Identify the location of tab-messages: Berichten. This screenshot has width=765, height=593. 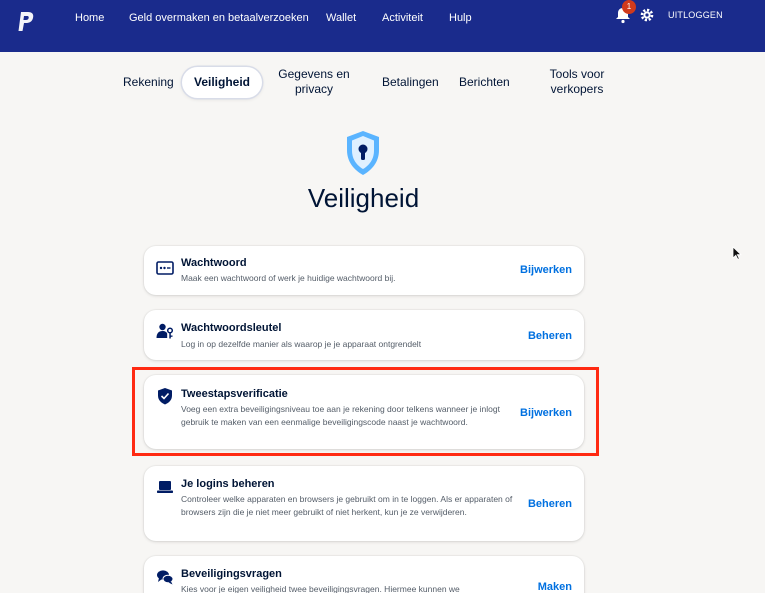
(484, 82).